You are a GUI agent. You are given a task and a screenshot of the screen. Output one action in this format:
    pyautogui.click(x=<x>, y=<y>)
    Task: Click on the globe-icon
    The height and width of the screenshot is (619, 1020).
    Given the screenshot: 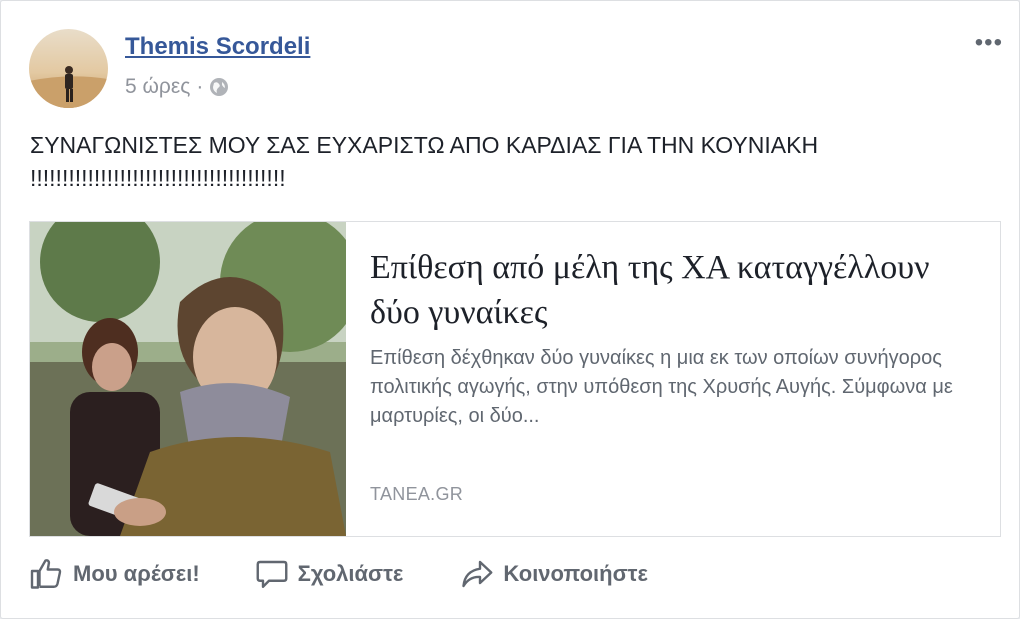 What is the action you would take?
    pyautogui.click(x=219, y=87)
    